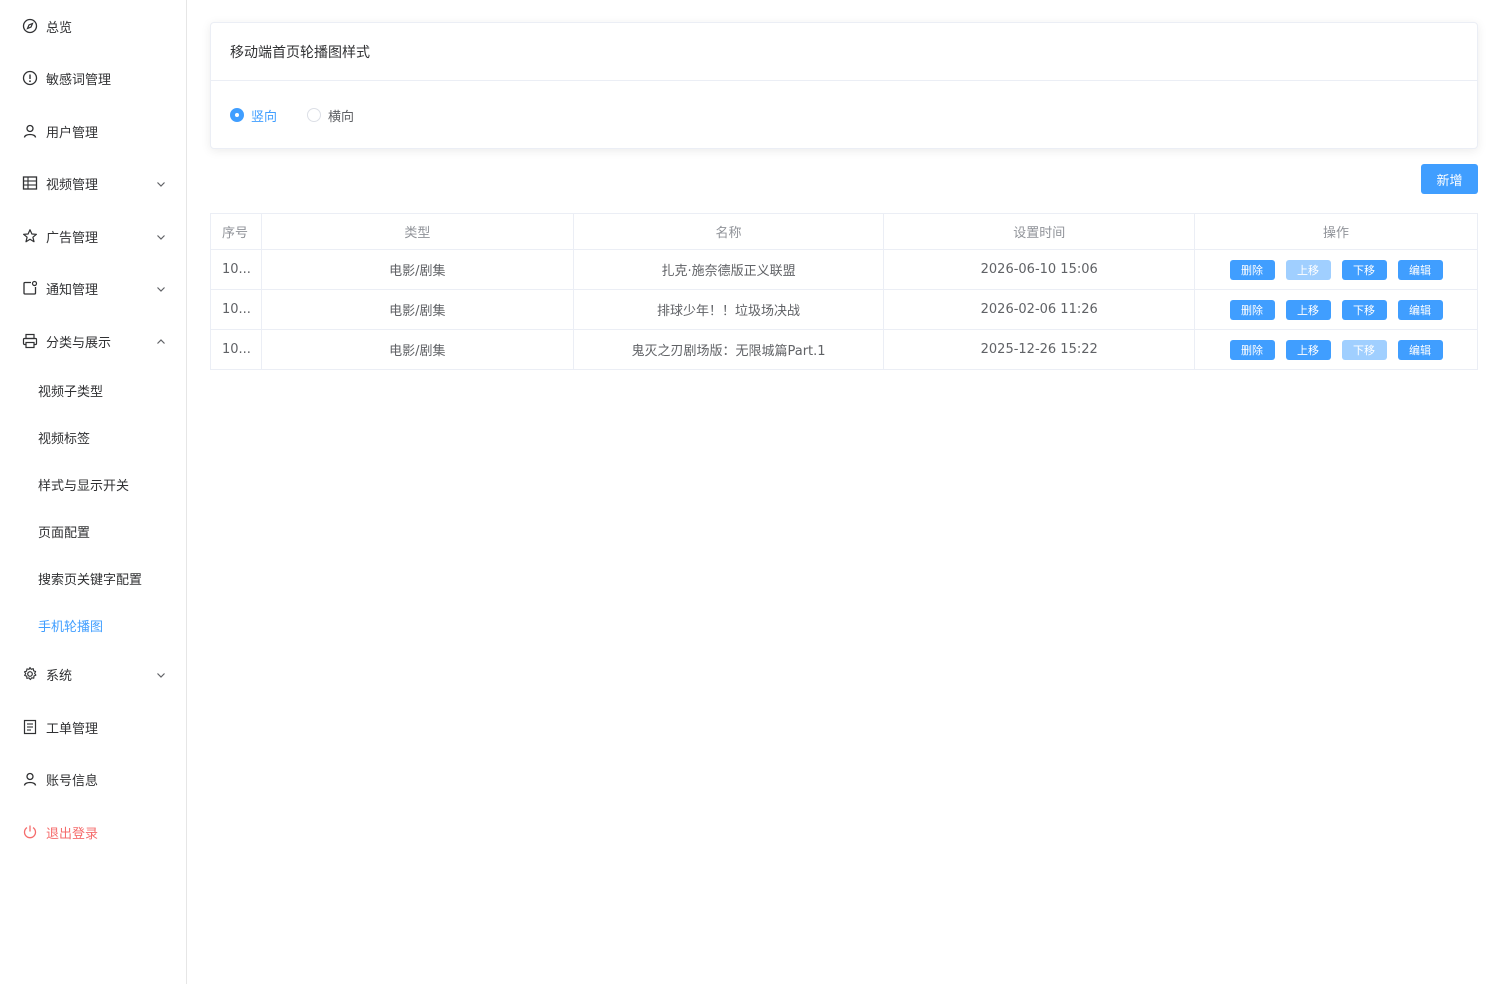  I want to click on sidebar-item-work-orders: 工单管理, so click(93, 727).